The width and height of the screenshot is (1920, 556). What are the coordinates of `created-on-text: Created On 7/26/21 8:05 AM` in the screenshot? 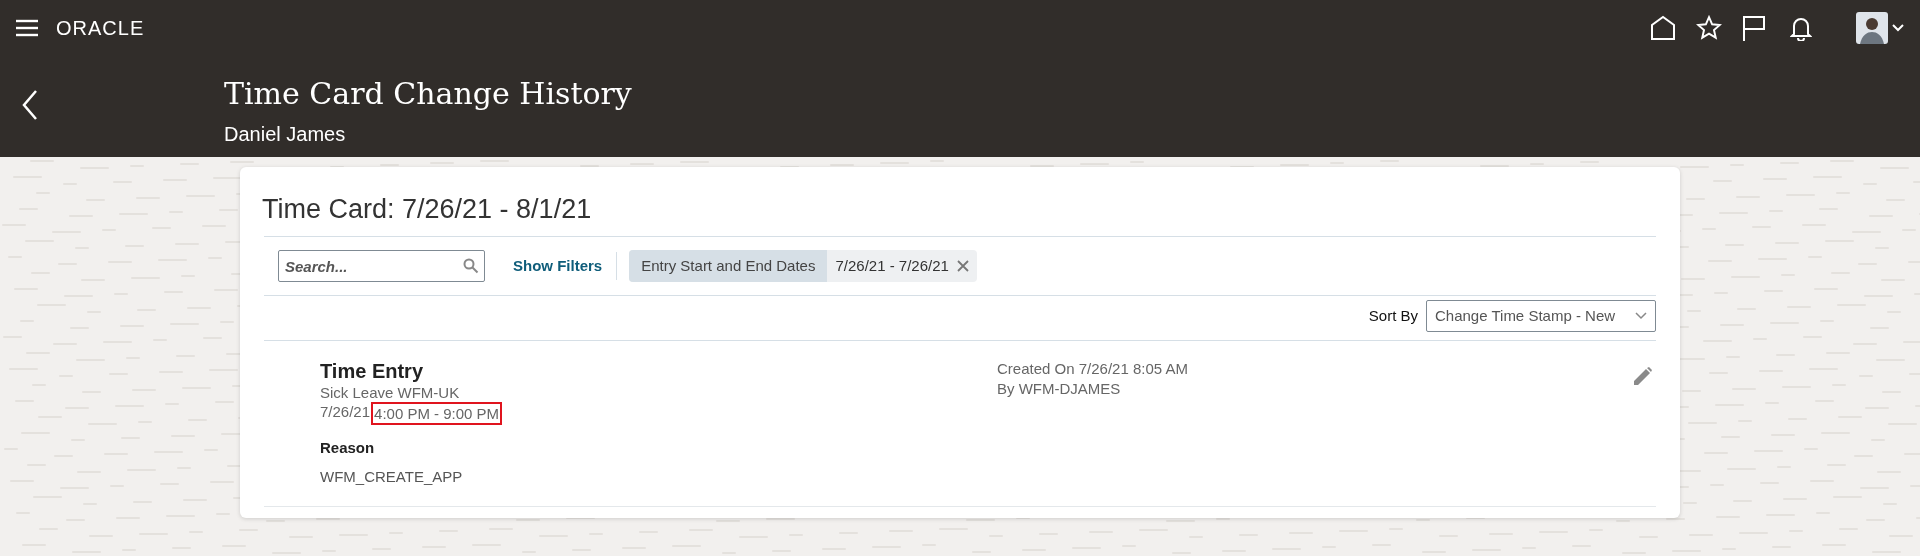 It's located at (1093, 369).